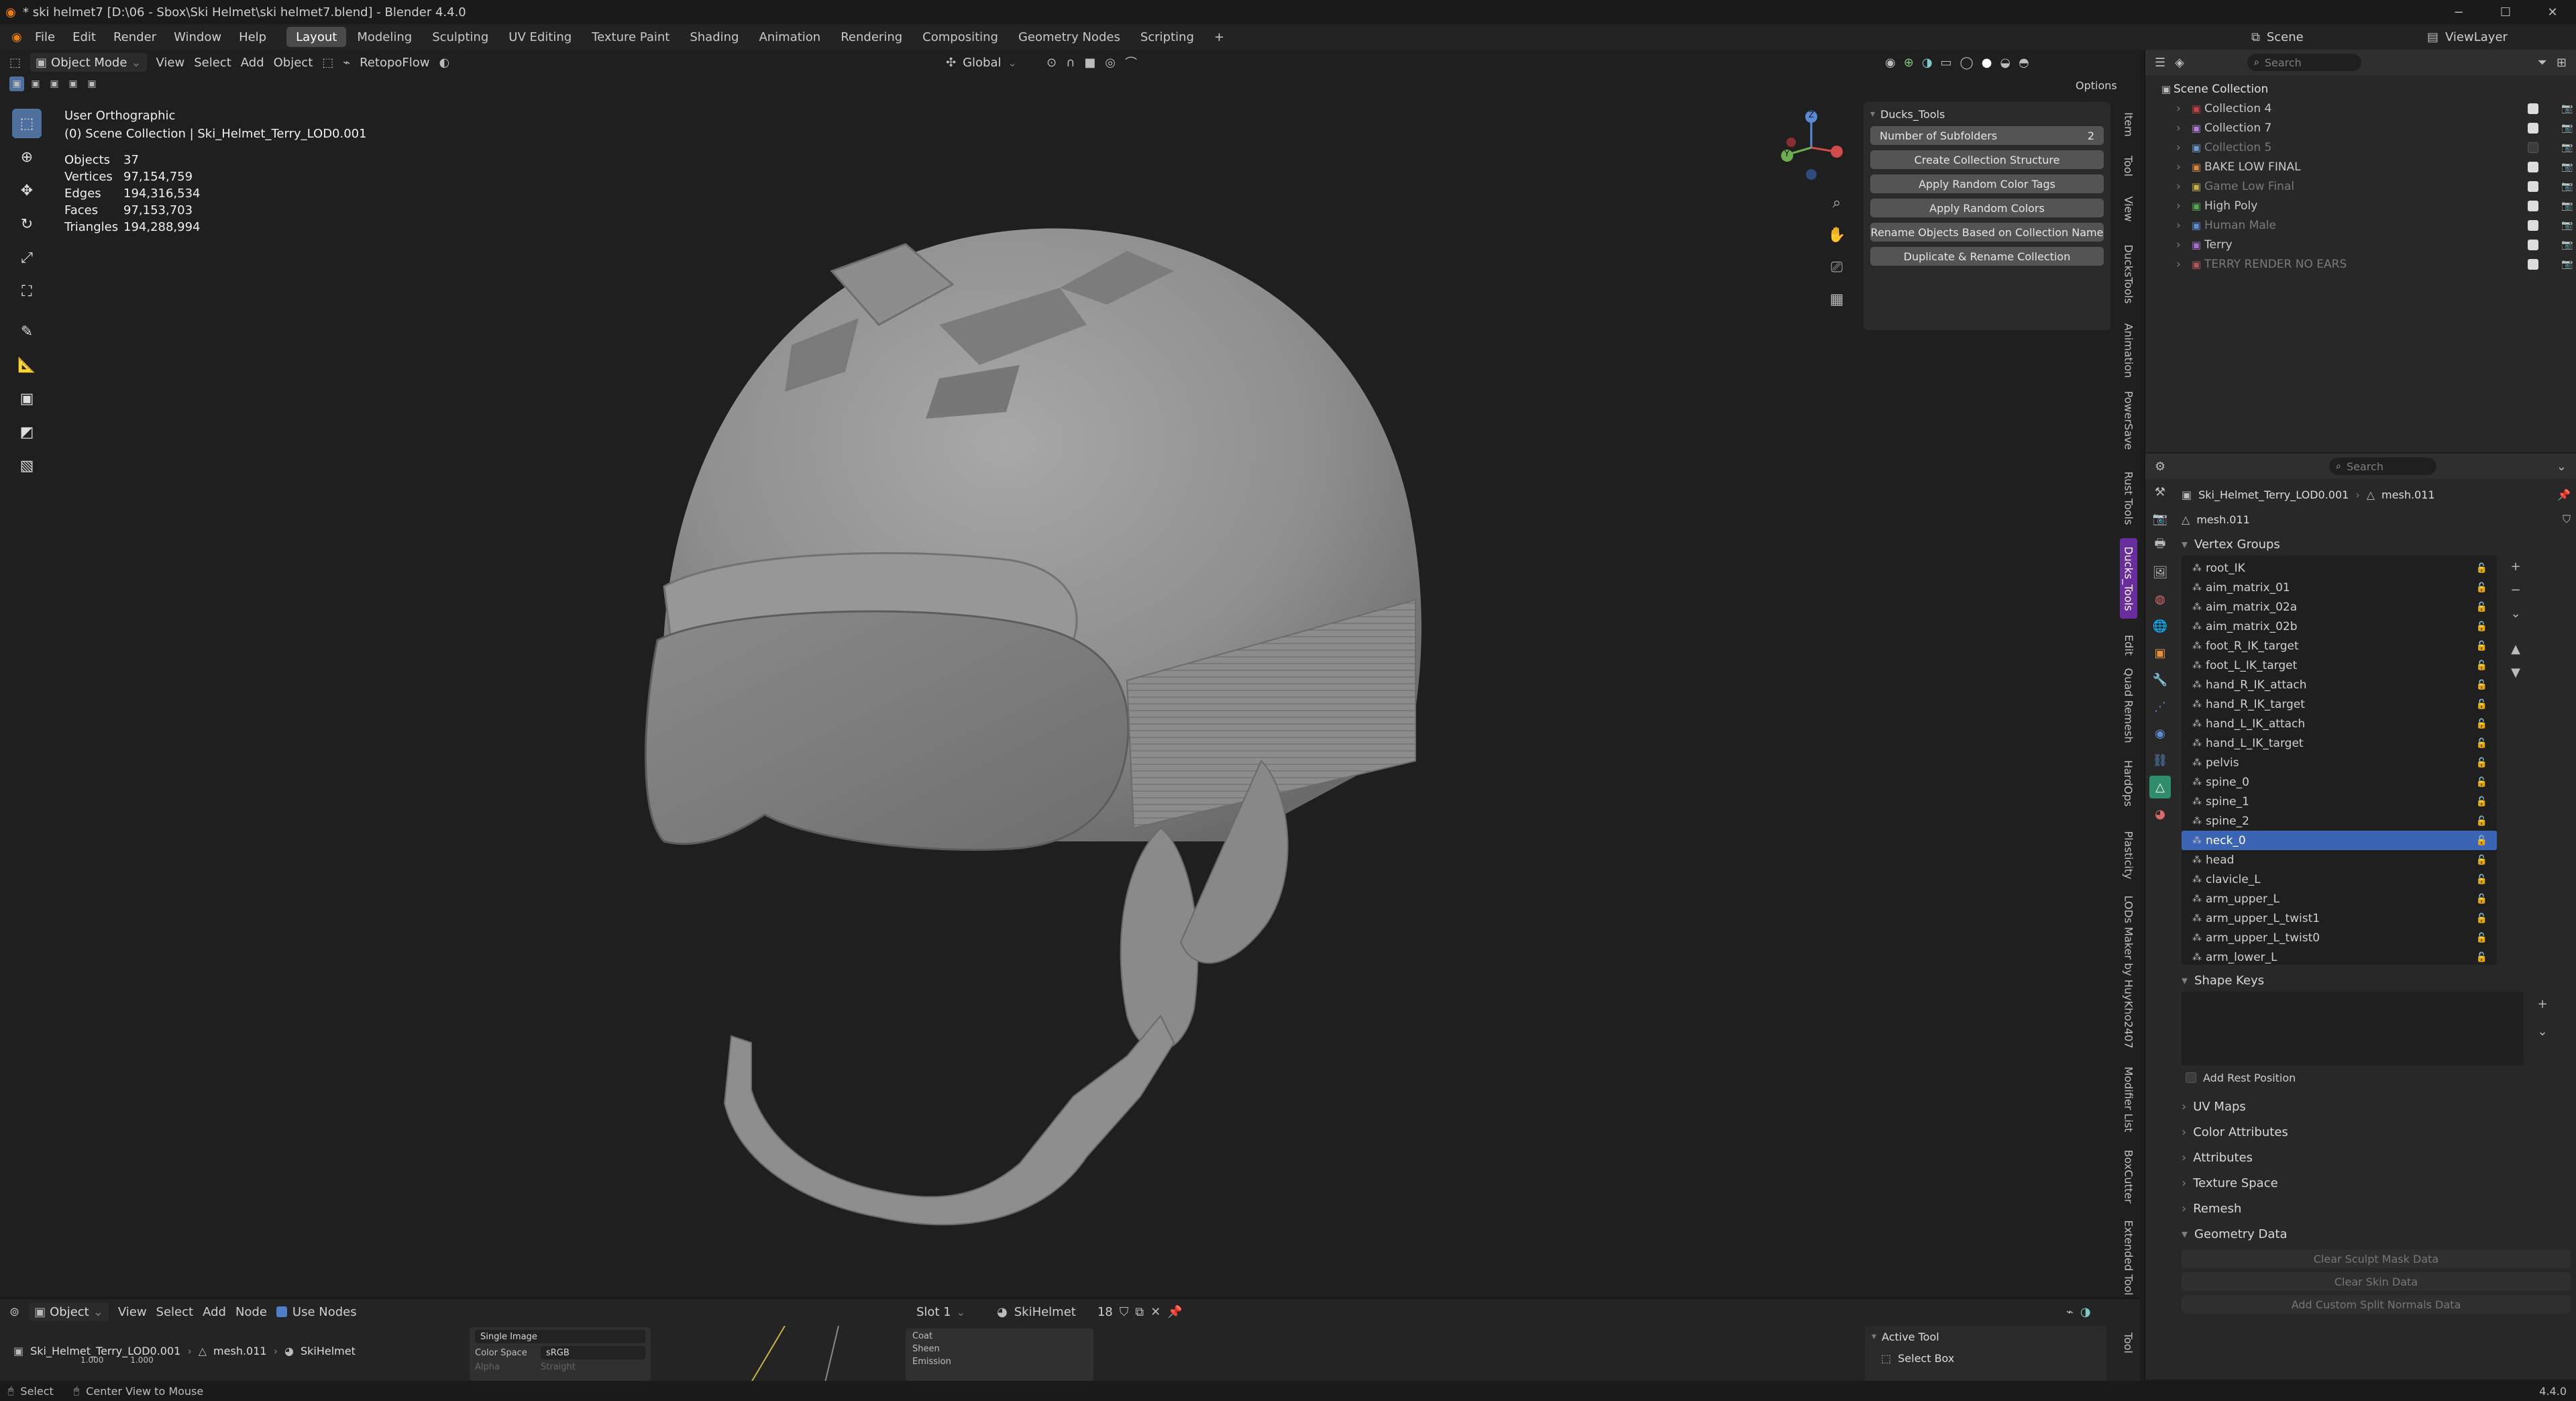 The image size is (2576, 1401). Describe the element at coordinates (1987, 135) in the screenshot. I see `subfolders-field: Number of Subfolders 2` at that location.